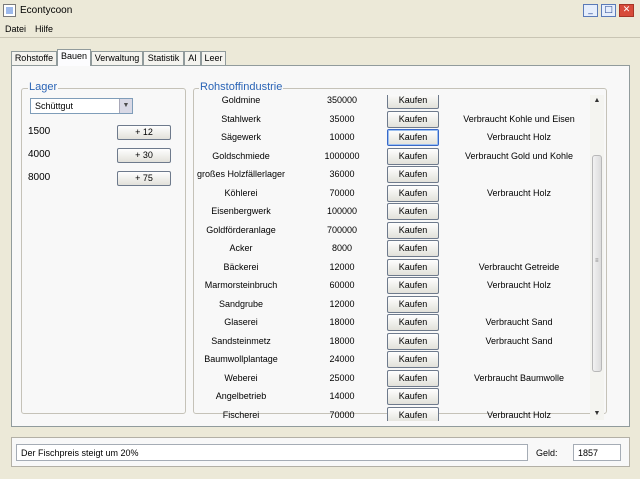 The height and width of the screenshot is (479, 640). I want to click on list-item: Angelbetrieb 14000 Kaufen, so click(391, 397).